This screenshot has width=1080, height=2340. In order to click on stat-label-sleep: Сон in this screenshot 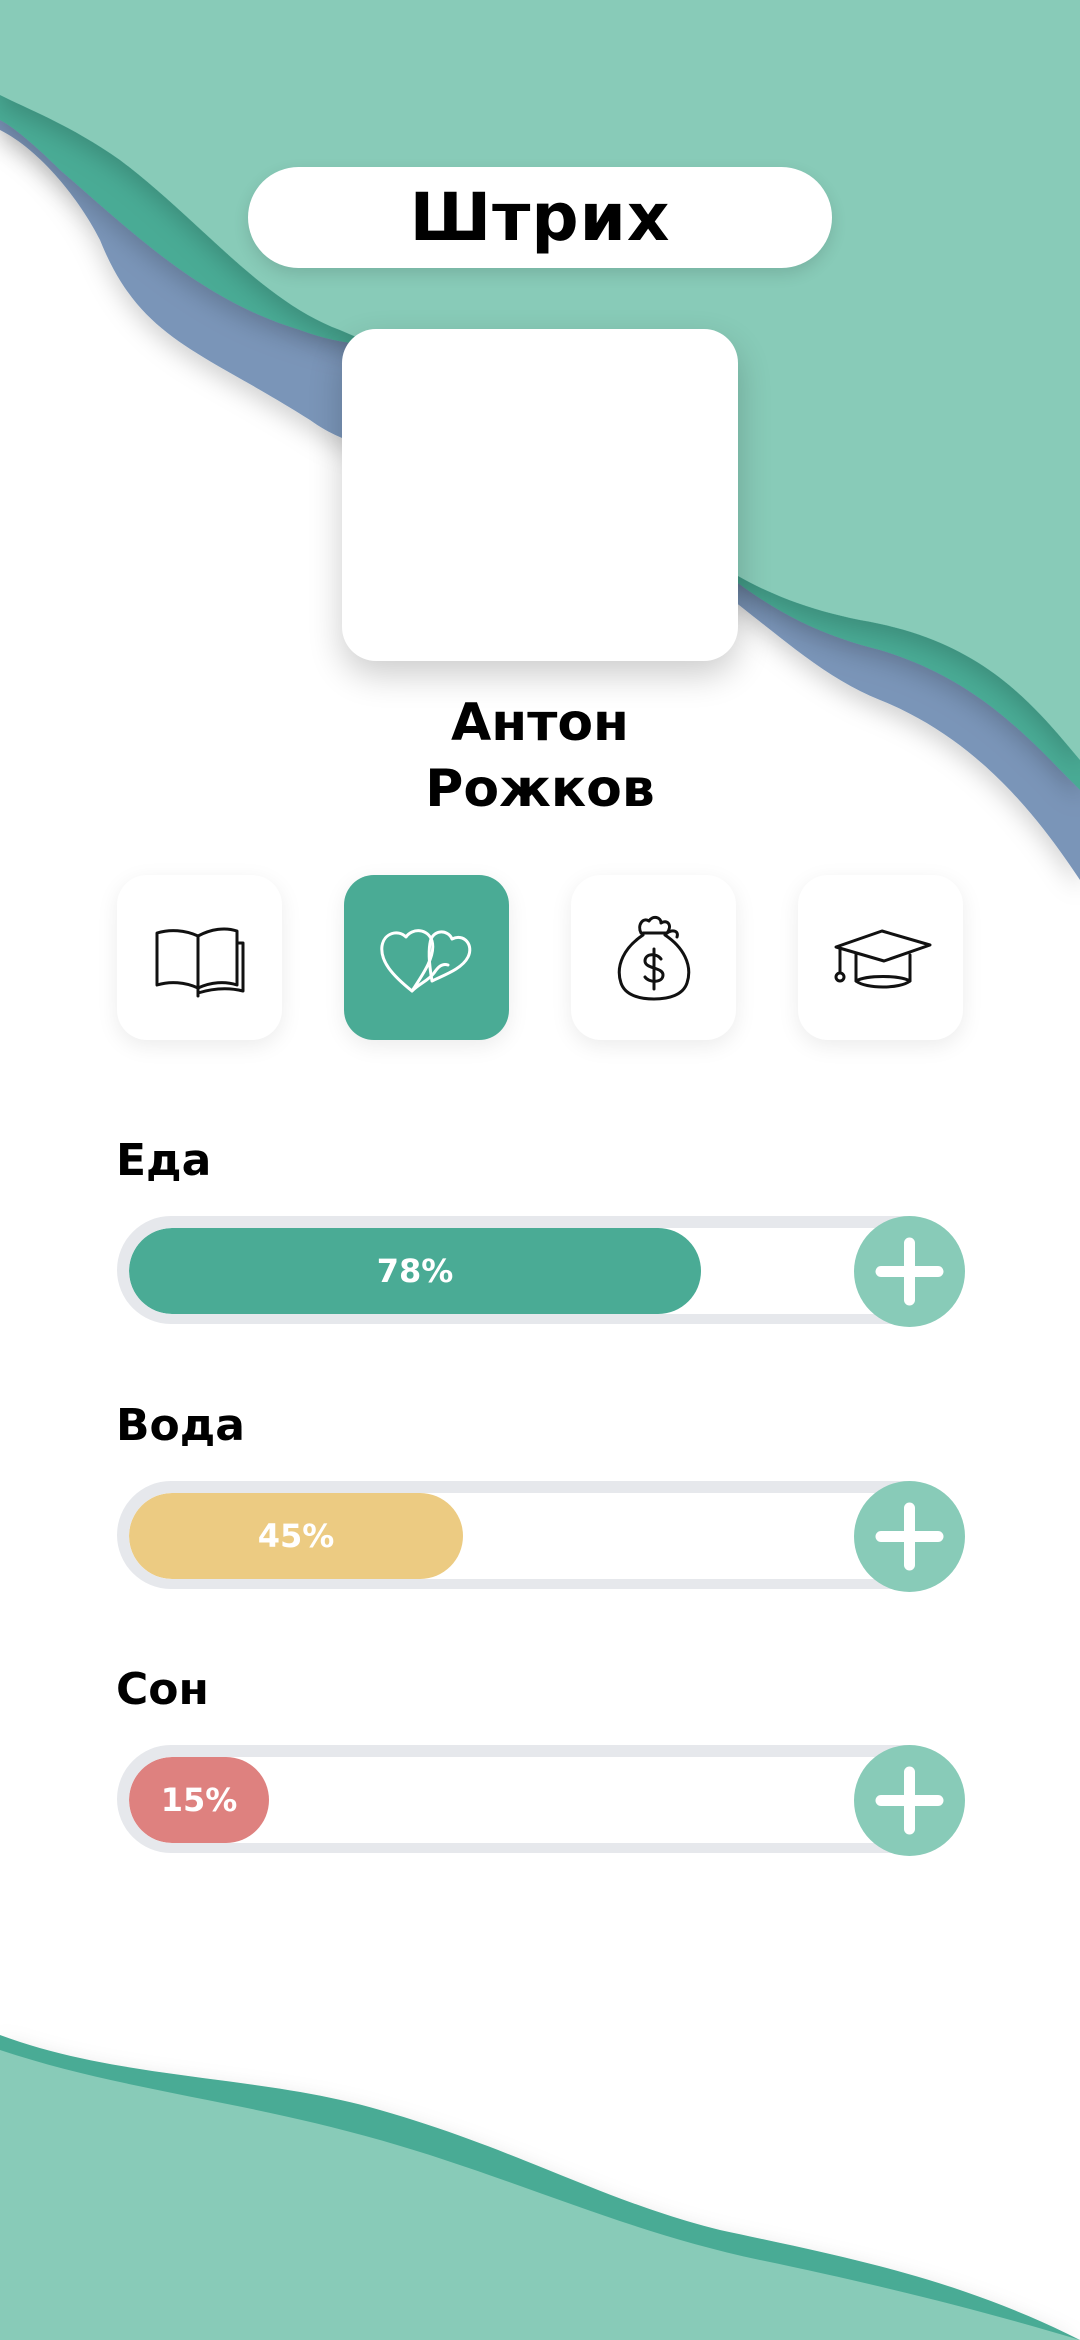, I will do `click(162, 1689)`.